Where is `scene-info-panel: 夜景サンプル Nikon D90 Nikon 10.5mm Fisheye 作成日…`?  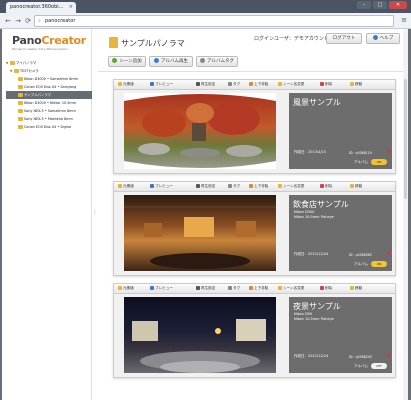 scene-info-panel: 夜景サンプル Nikon D90 Nikon 10.5mm Fisheye 作成日… is located at coordinates (340, 335).